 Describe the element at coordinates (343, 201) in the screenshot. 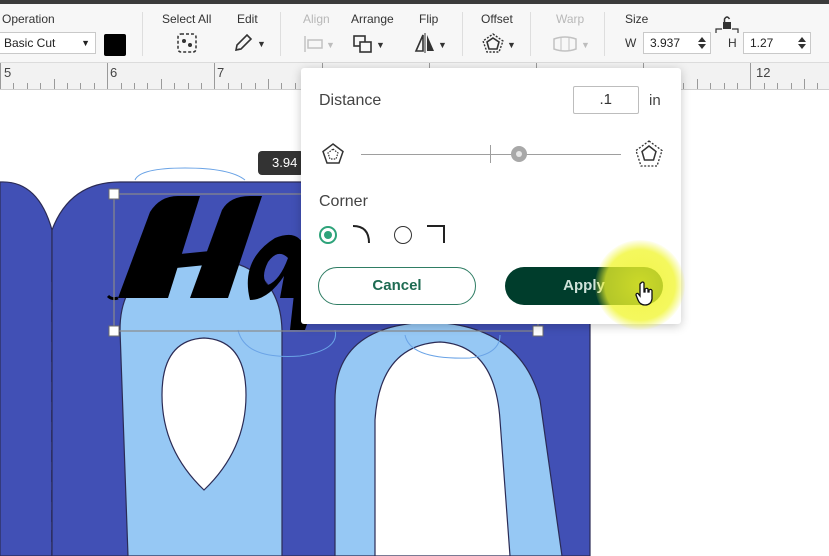

I see `corner-label: Corner` at that location.